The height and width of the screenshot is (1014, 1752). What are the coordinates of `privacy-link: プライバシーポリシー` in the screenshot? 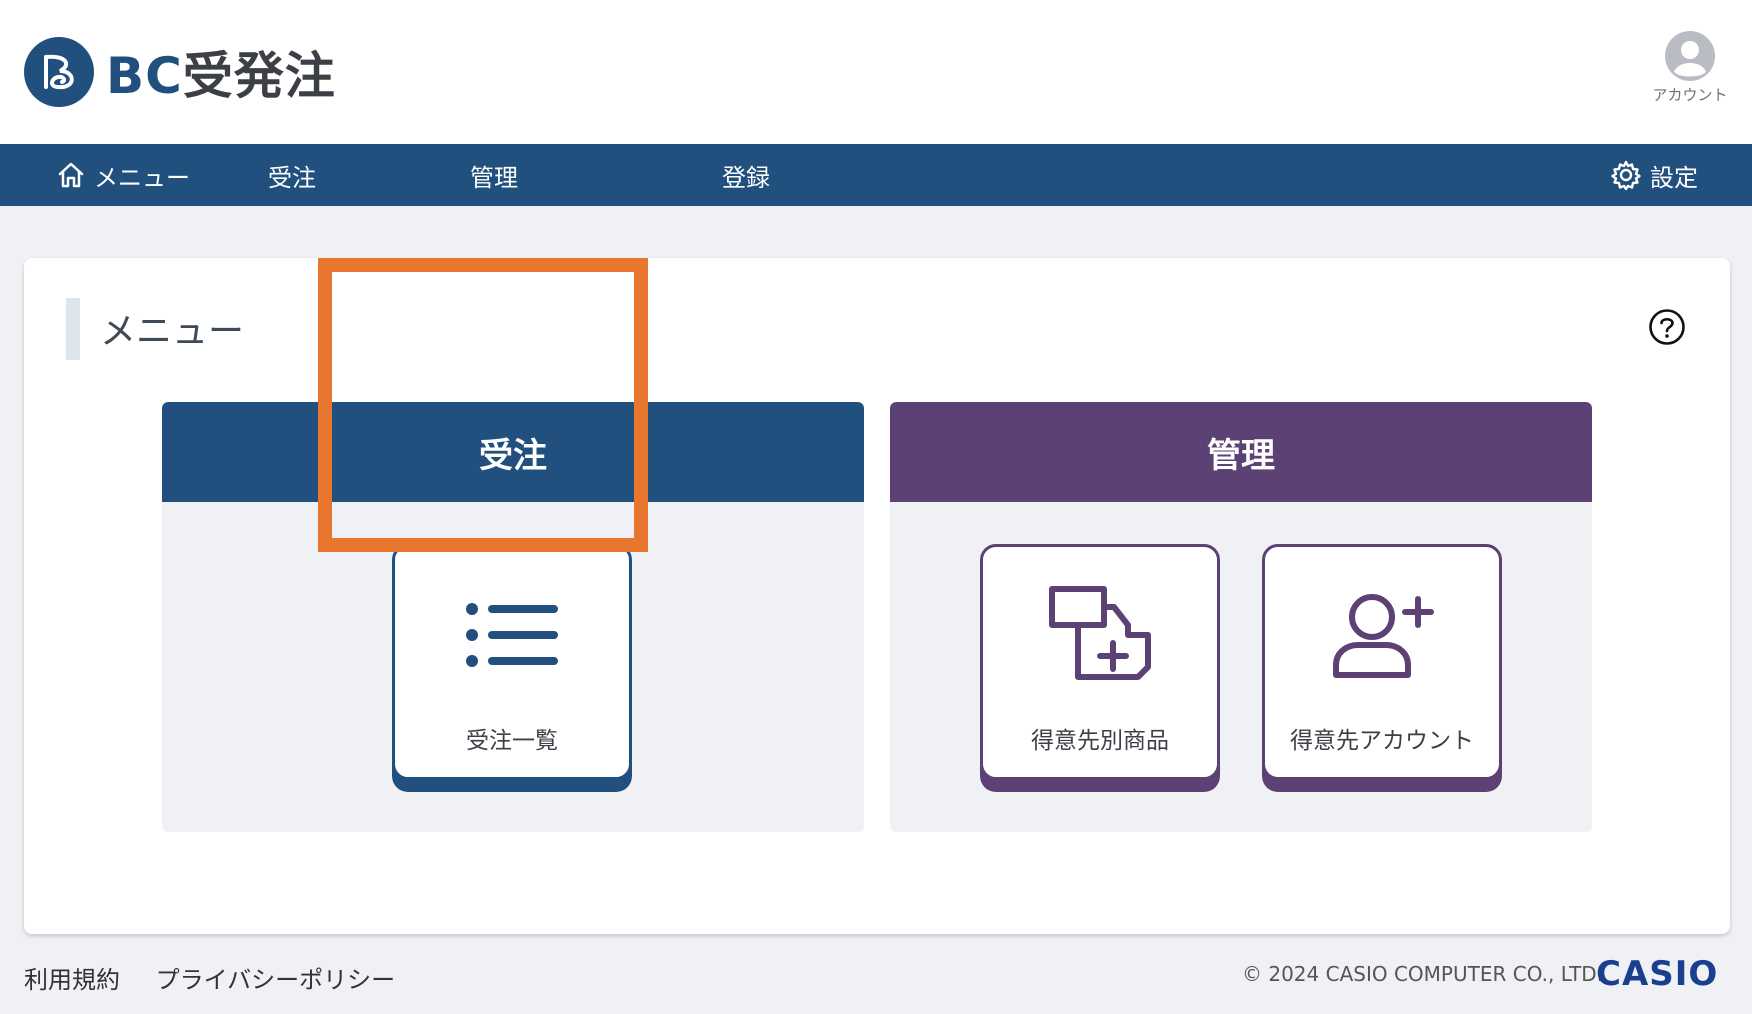 It's located at (276, 980).